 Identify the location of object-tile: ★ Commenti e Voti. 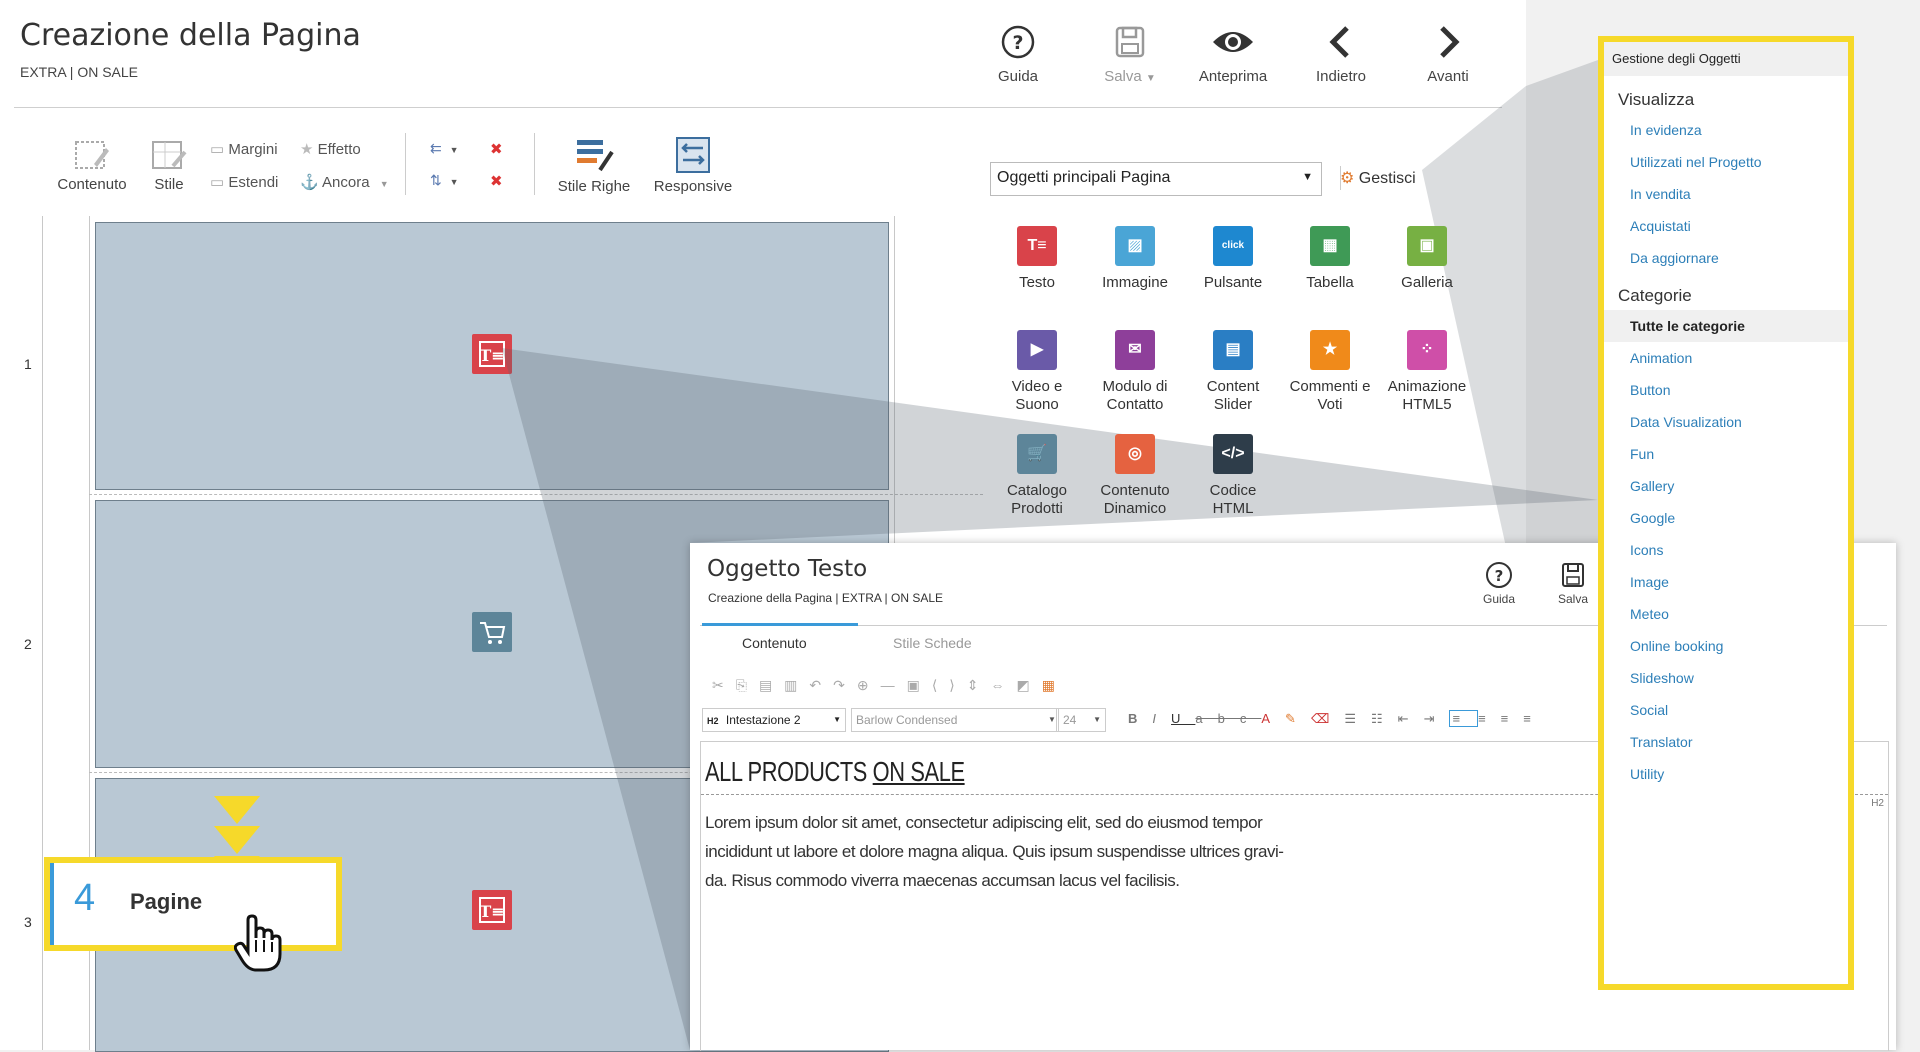
(1330, 372).